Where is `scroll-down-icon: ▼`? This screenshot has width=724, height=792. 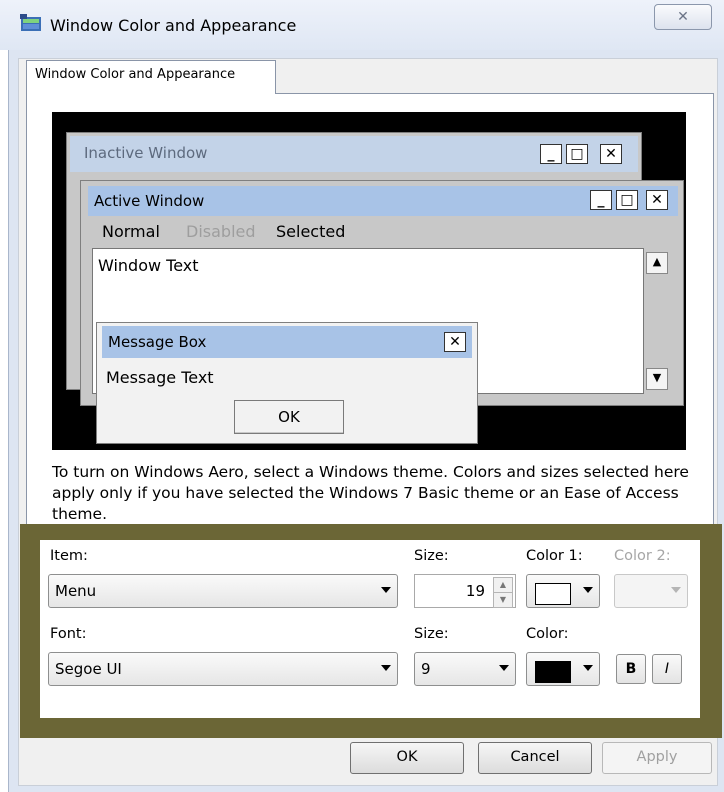 scroll-down-icon: ▼ is located at coordinates (657, 379).